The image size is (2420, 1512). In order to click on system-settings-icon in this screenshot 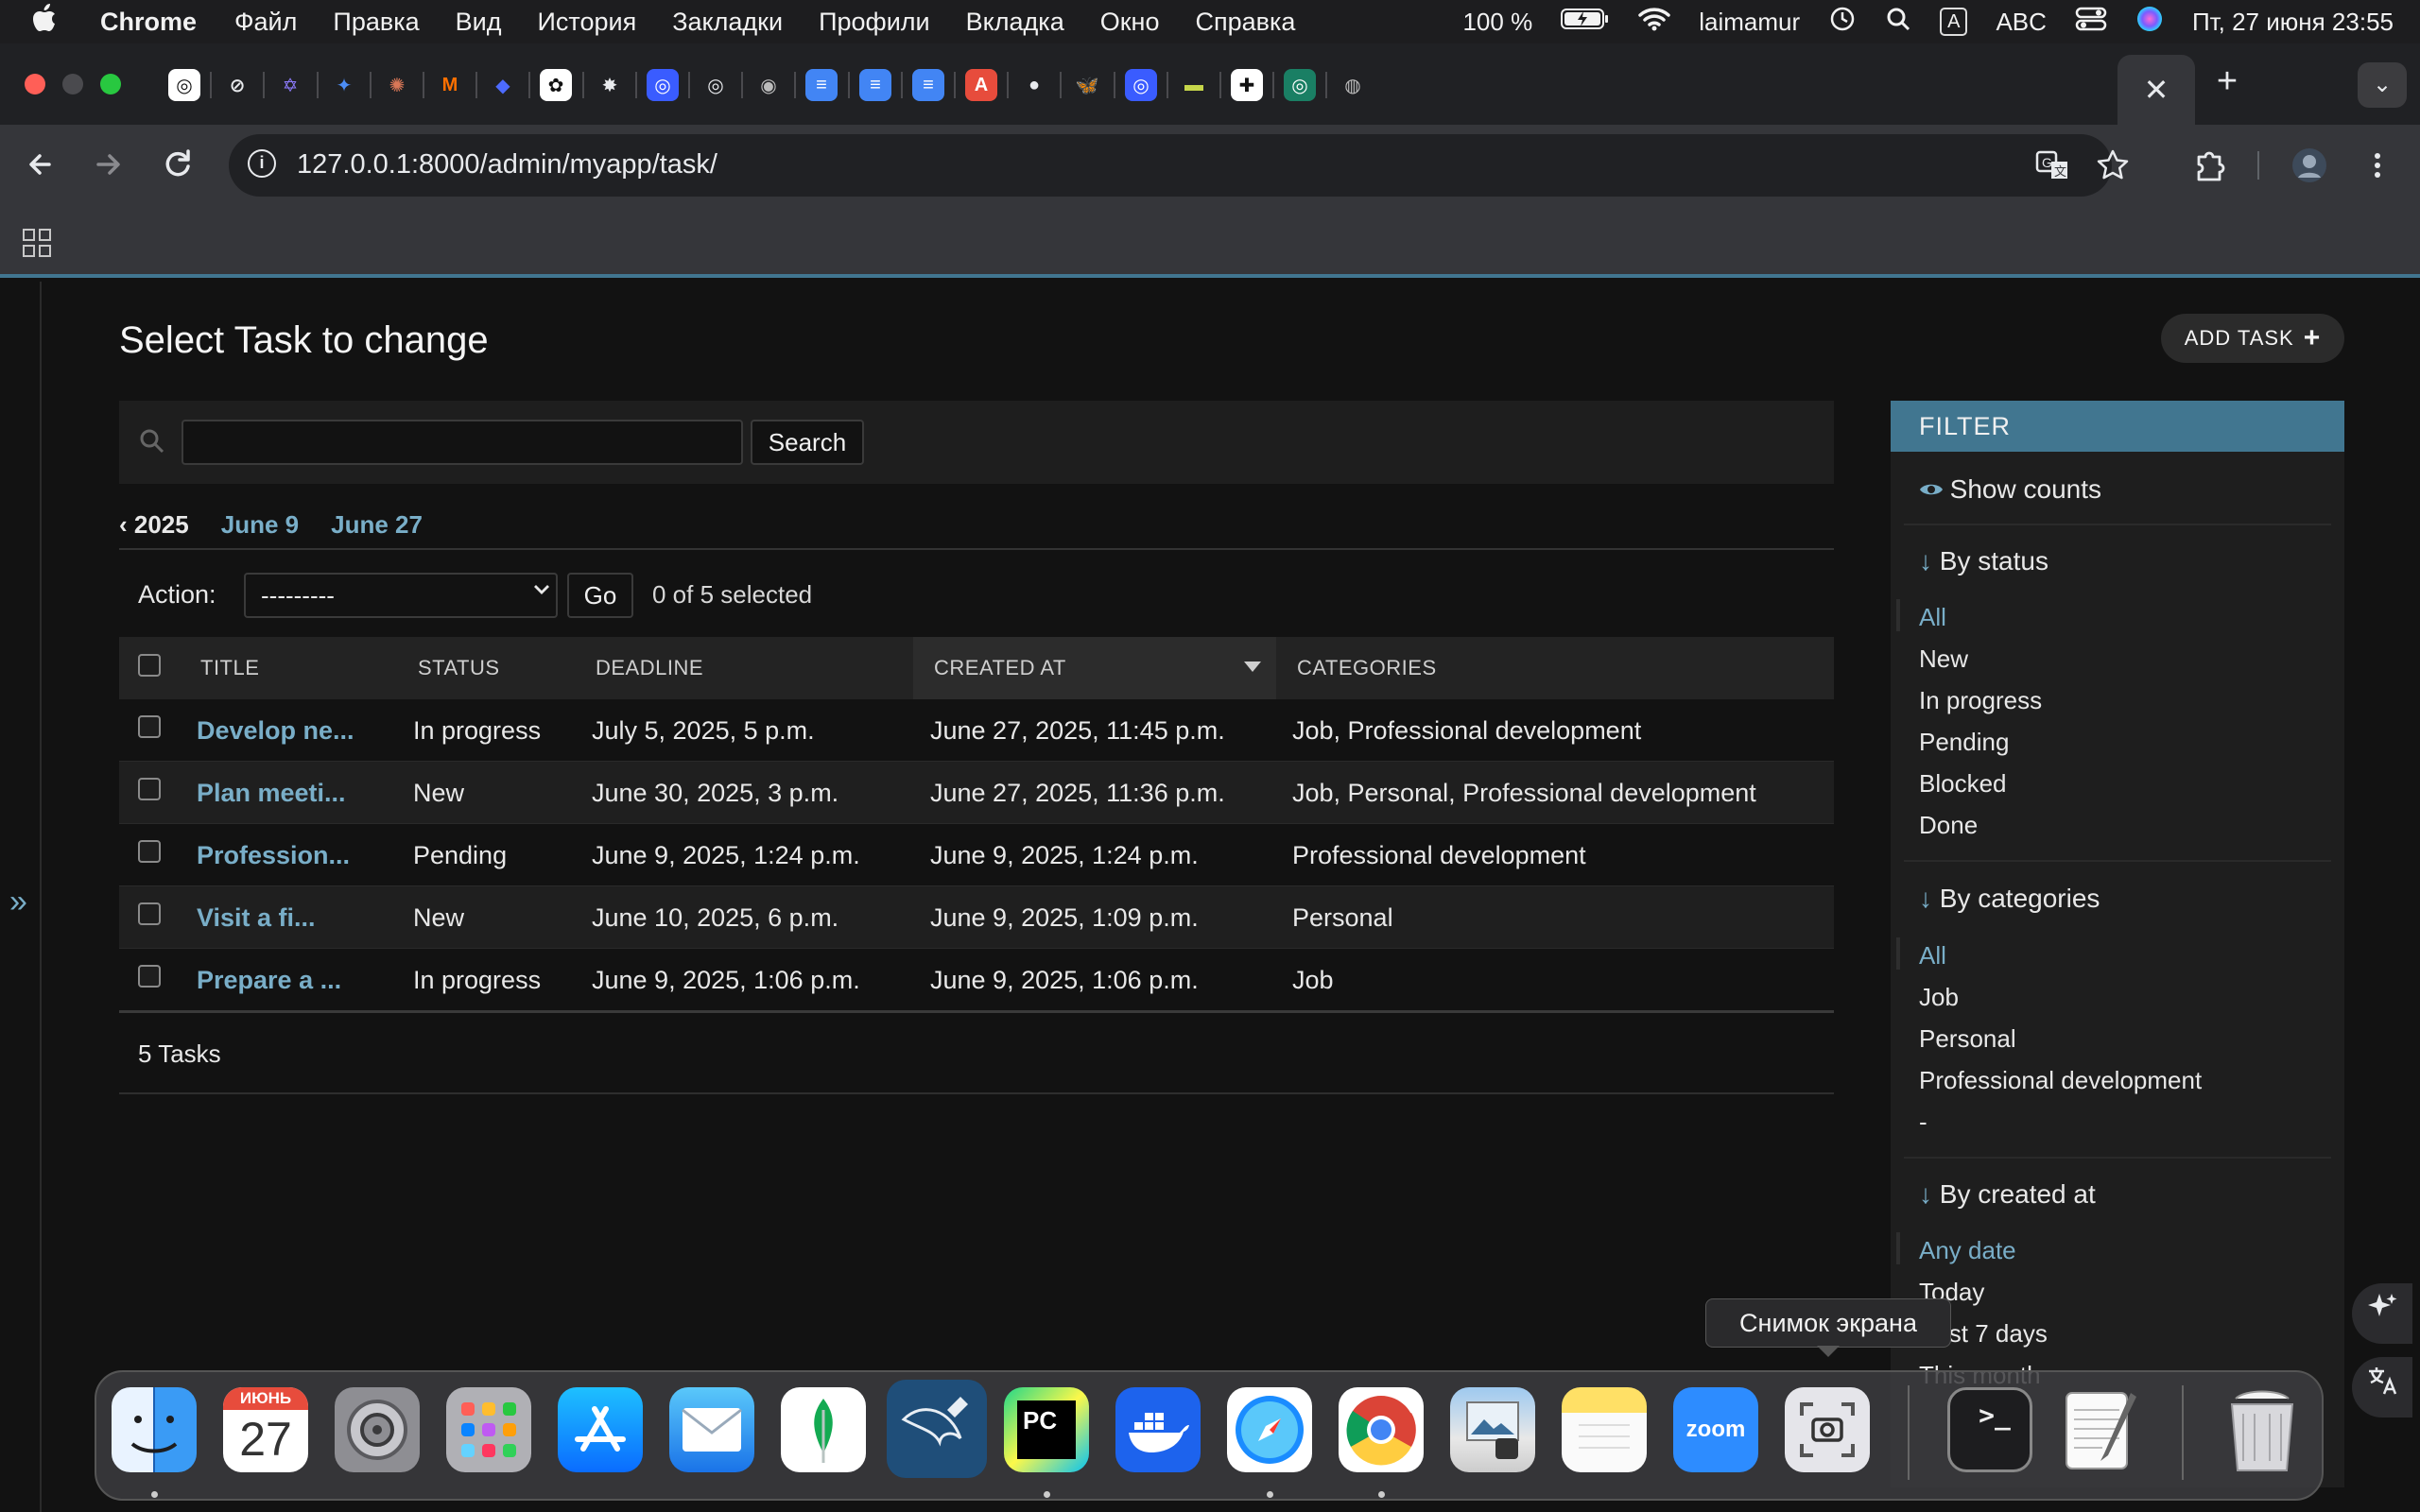, I will do `click(377, 1429)`.